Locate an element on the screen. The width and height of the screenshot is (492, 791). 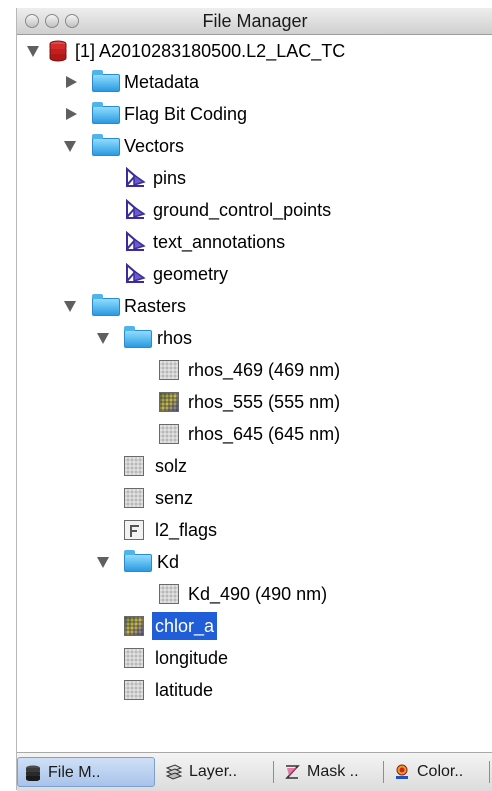
tree-node-label: rhos is located at coordinates (175, 338).